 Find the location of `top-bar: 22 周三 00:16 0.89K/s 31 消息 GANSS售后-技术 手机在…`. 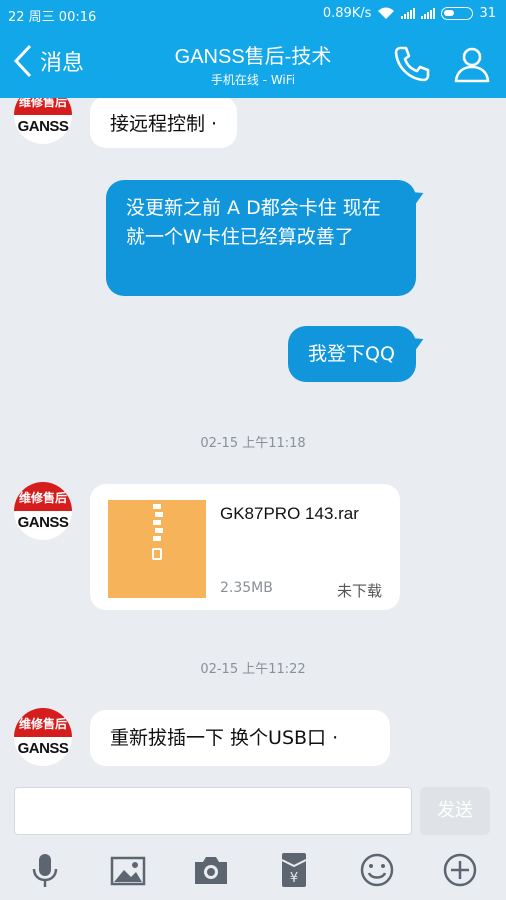

top-bar: 22 周三 00:16 0.89K/s 31 消息 GANSS售后-技术 手机在… is located at coordinates (253, 49).